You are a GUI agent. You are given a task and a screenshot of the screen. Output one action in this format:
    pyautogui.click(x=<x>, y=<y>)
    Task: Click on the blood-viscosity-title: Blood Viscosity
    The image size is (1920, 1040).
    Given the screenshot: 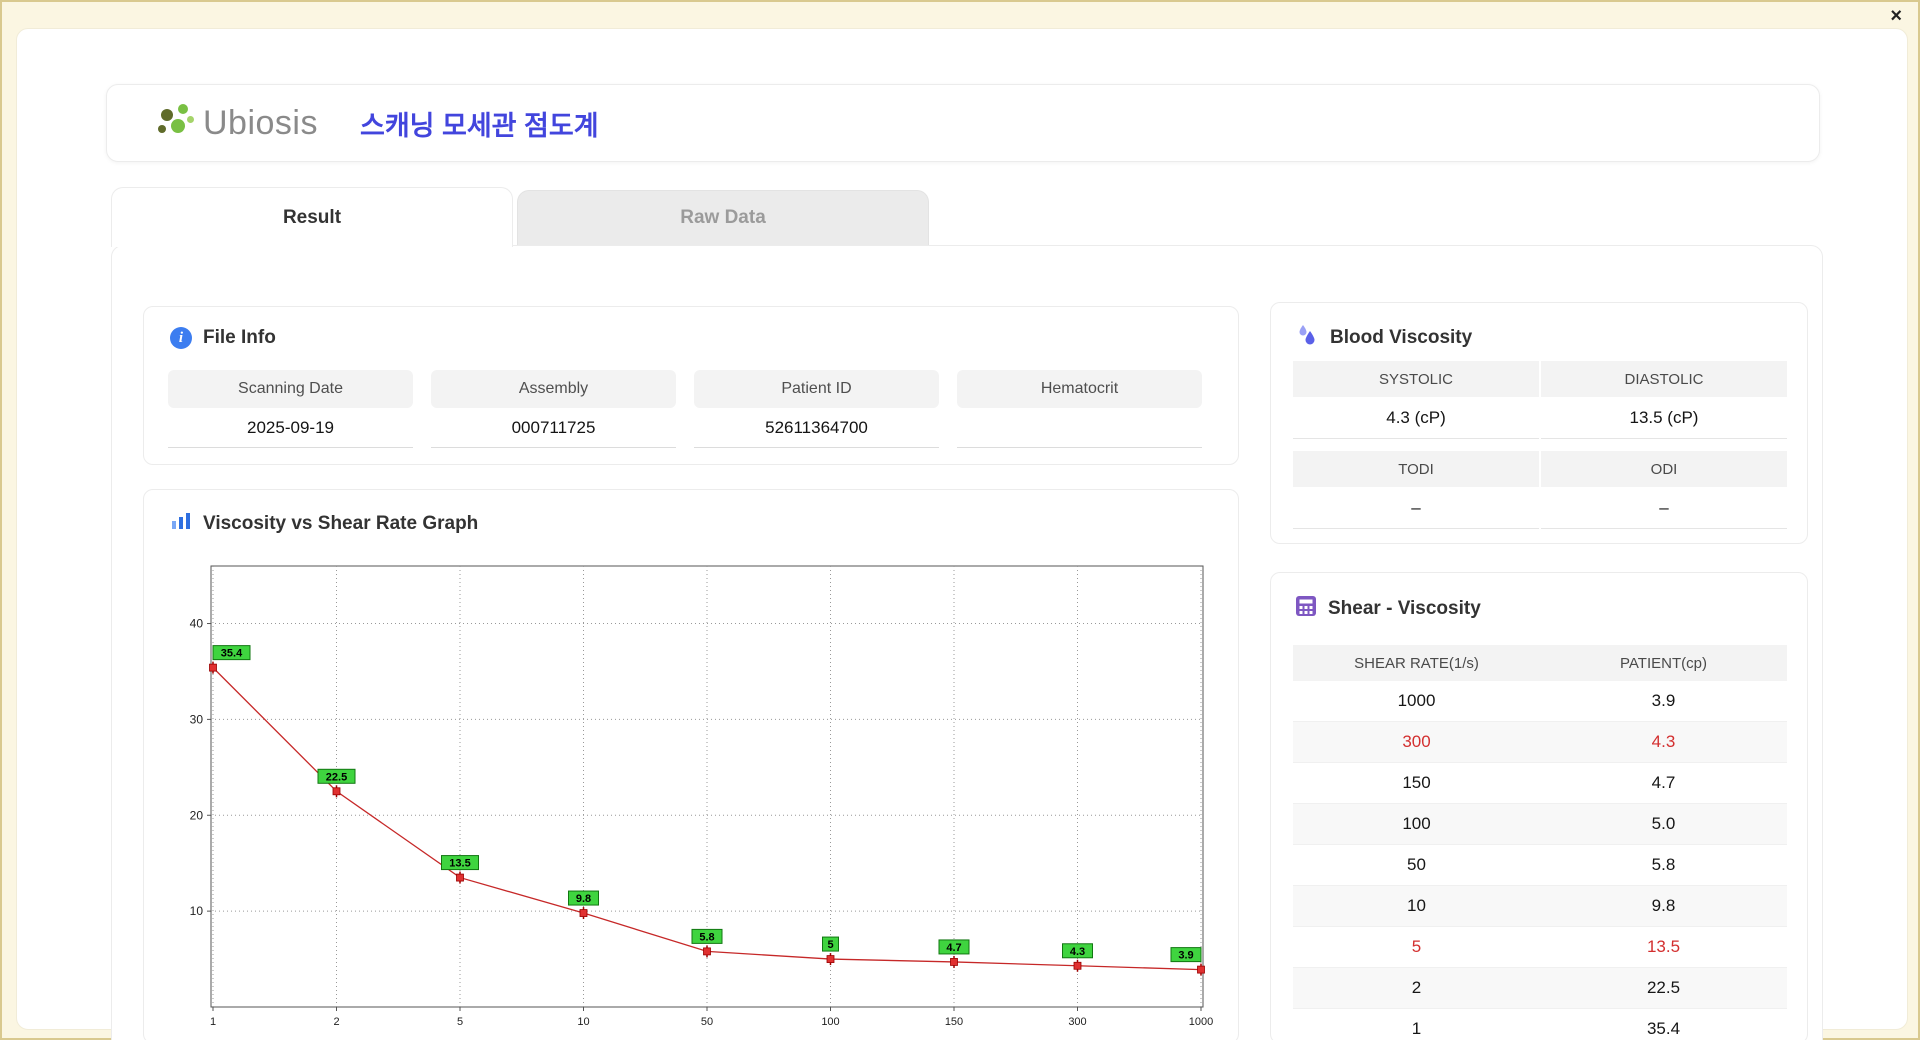 What is the action you would take?
    pyautogui.click(x=1383, y=338)
    